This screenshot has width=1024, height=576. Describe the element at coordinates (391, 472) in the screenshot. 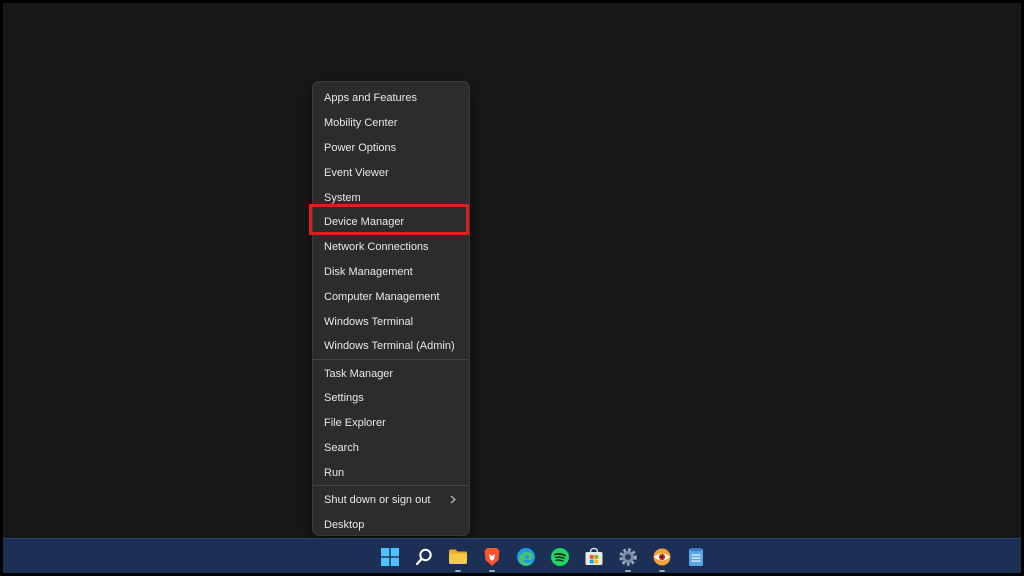

I see `menu-item-run: Run` at that location.